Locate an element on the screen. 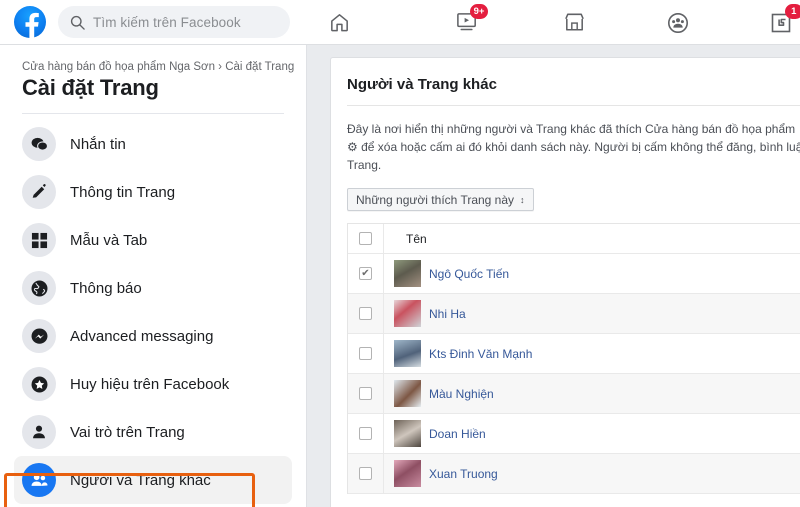 Image resolution: width=800 pixels, height=507 pixels. sidebar-item-page-roles: Vai trò trên Trang is located at coordinates (153, 432).